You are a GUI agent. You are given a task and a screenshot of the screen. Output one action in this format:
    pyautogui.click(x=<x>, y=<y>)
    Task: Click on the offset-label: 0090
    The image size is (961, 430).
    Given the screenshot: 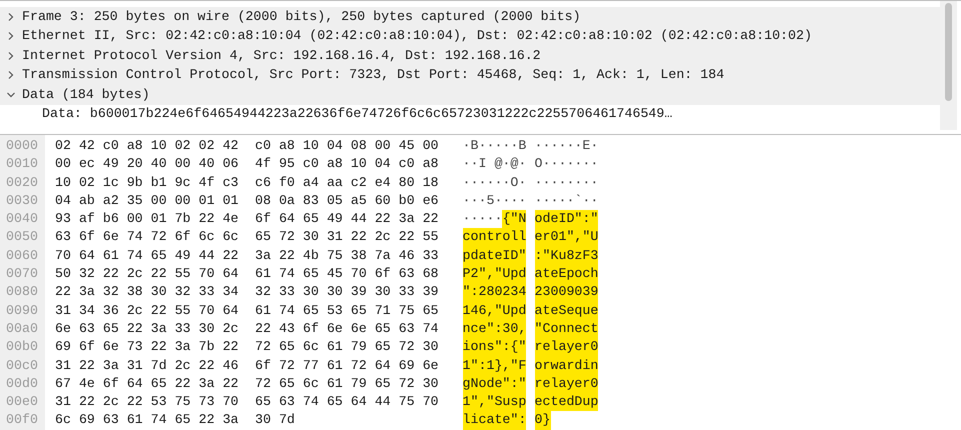 What is the action you would take?
    pyautogui.click(x=22, y=311)
    